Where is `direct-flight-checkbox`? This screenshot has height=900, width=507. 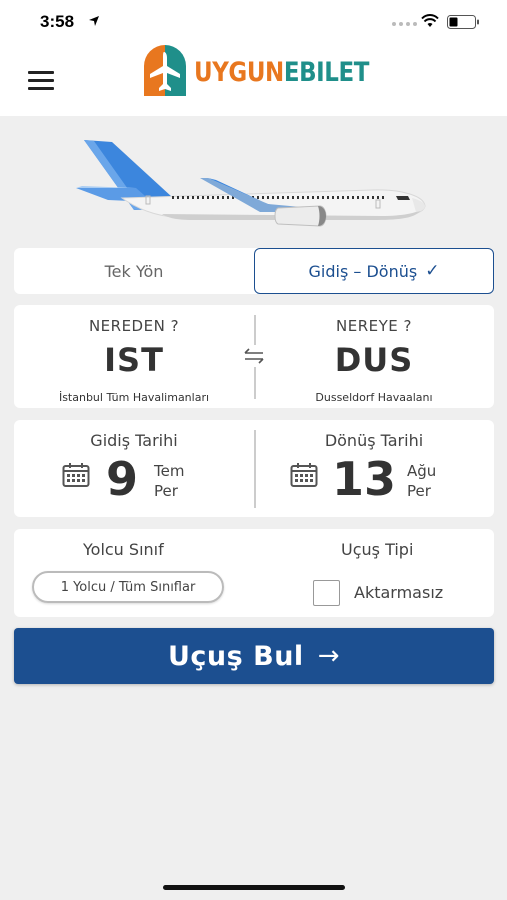 direct-flight-checkbox is located at coordinates (326, 593).